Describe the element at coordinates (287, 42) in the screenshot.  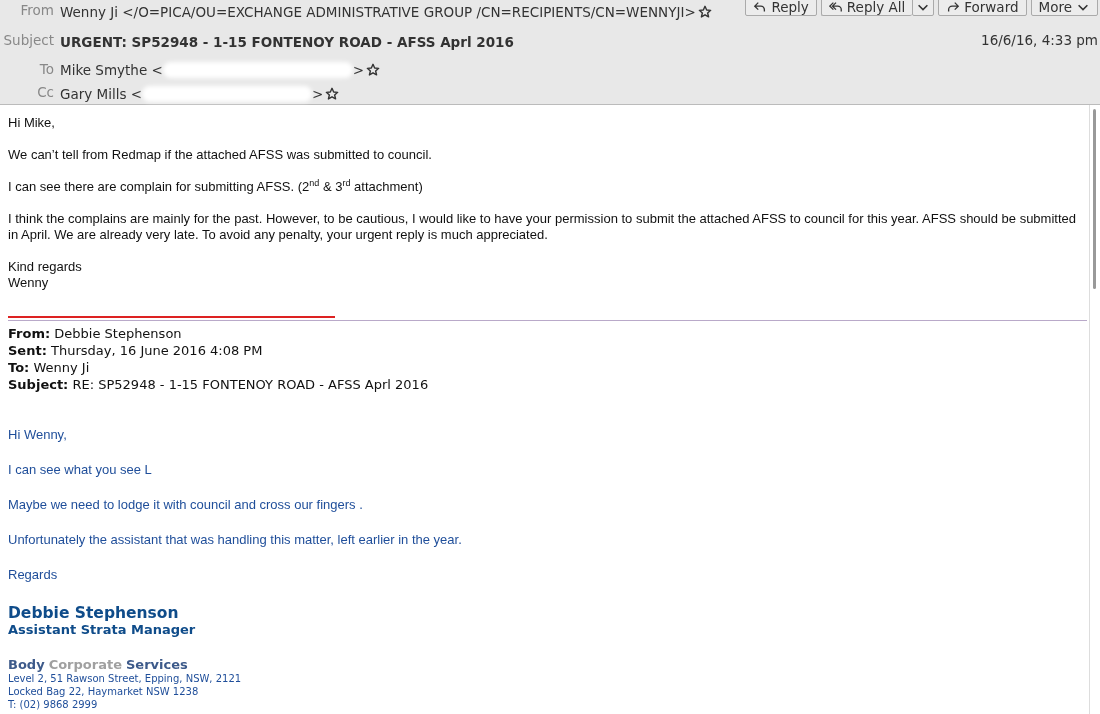
I see `email-subject: URGENT: SP52948 - 1-15 FONTENOY ROAD - AFSS Aprl 2016` at that location.